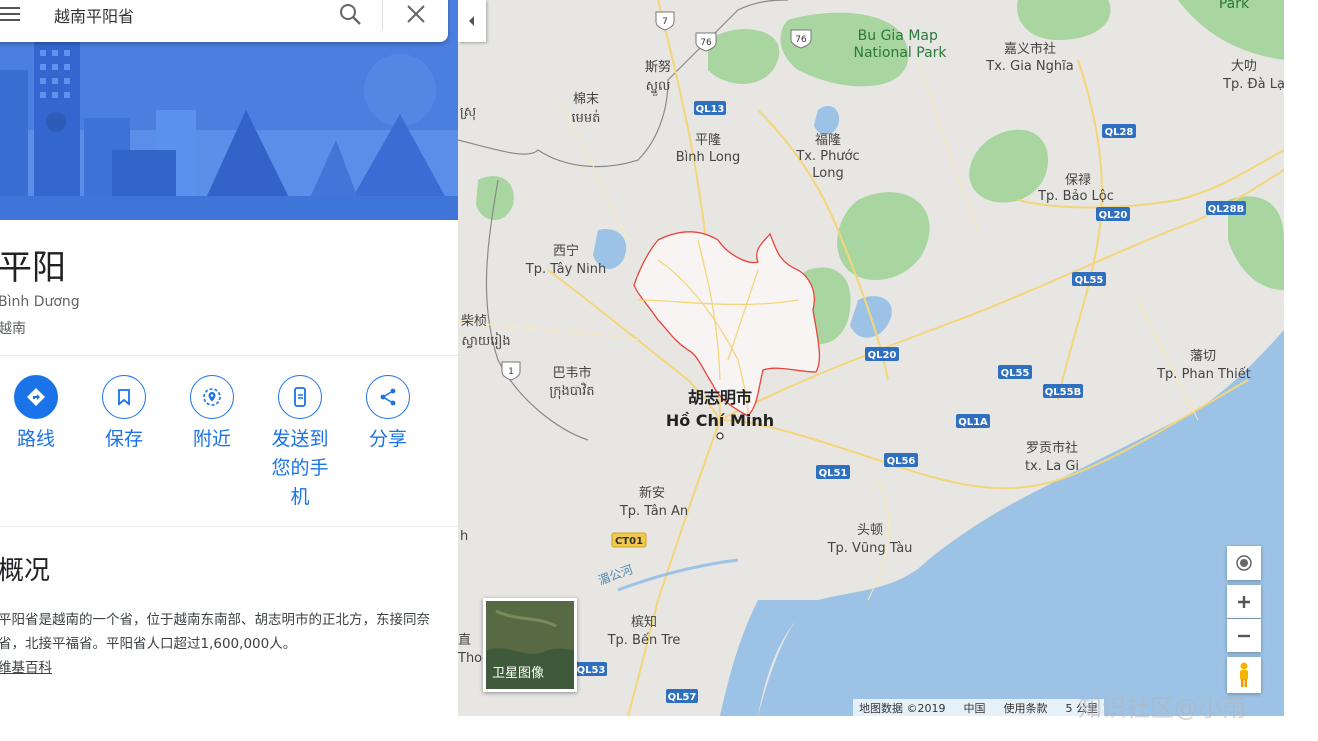  I want to click on save-label: 保存, so click(123, 439).